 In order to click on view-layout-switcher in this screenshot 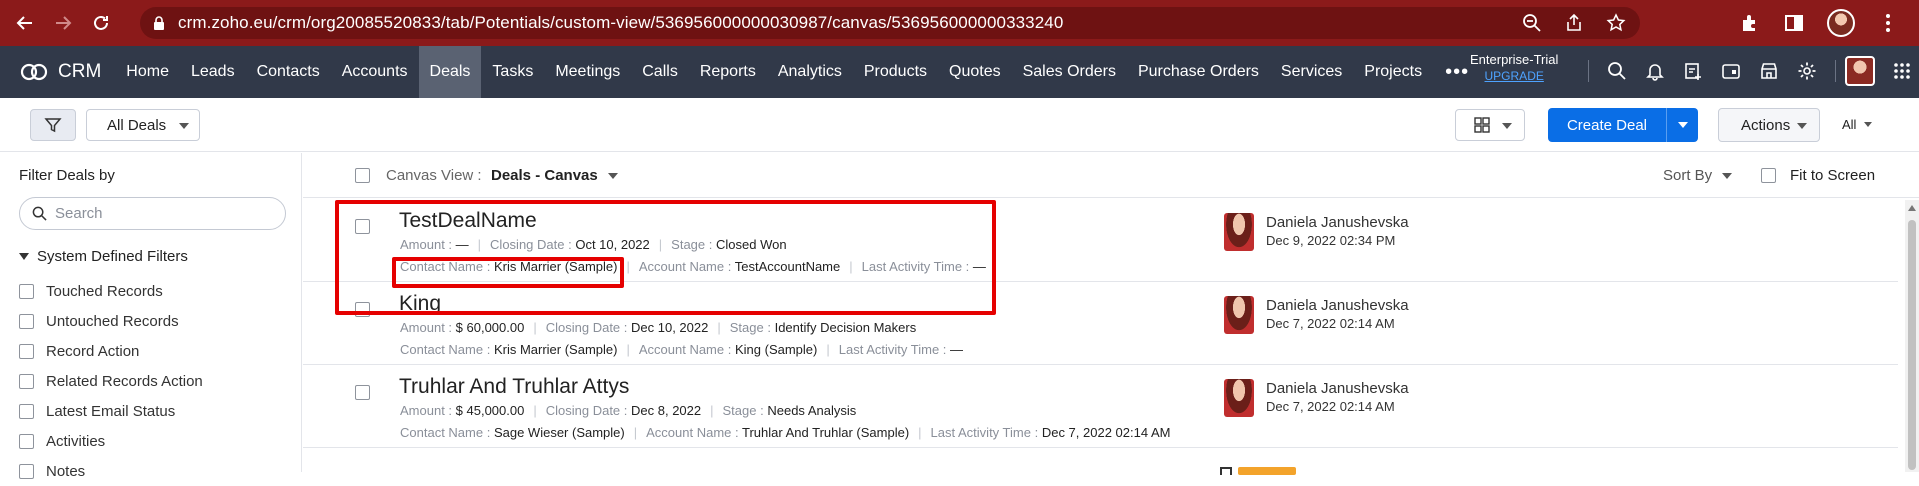, I will do `click(1490, 125)`.